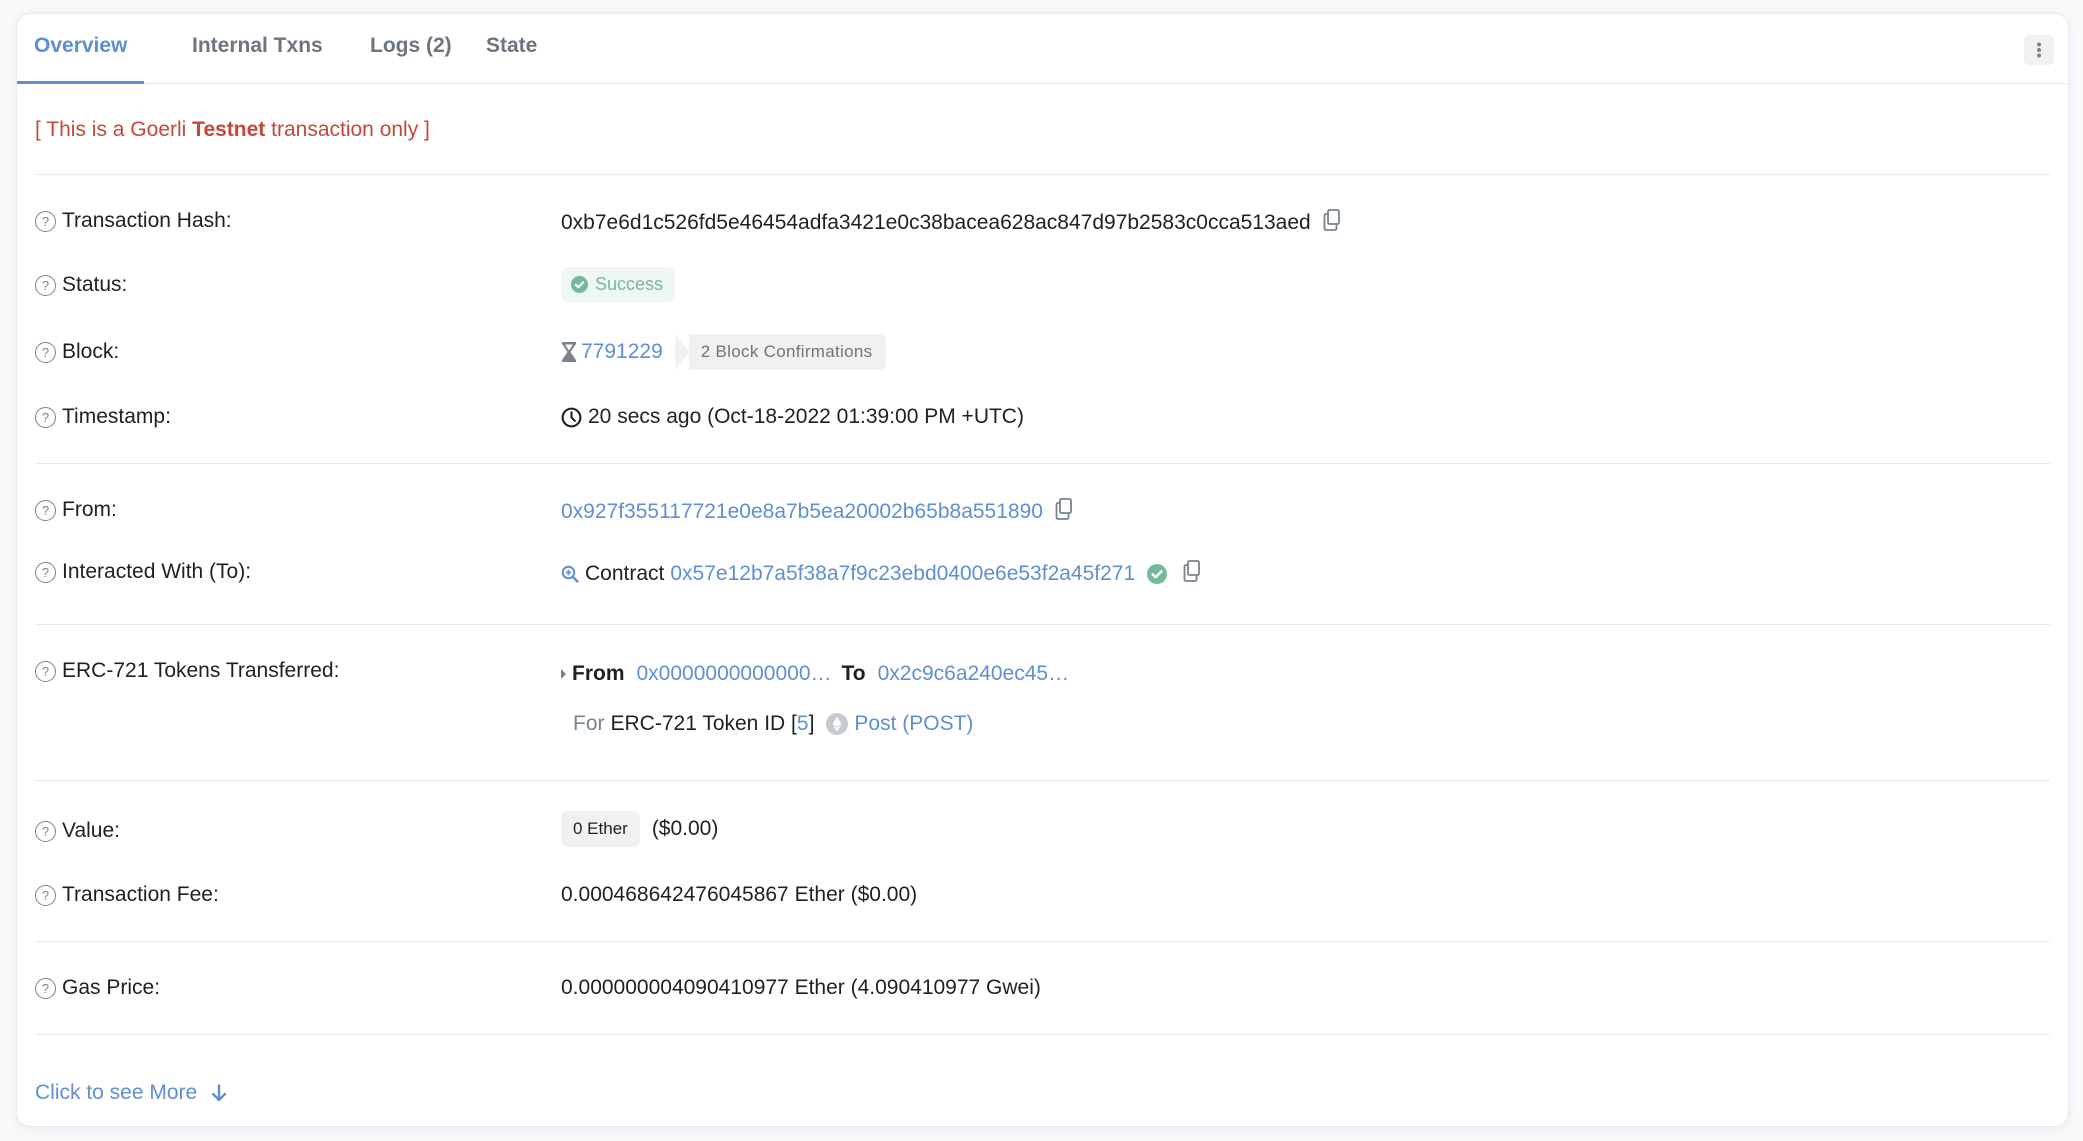  I want to click on block-number-link: 7791229, so click(622, 352).